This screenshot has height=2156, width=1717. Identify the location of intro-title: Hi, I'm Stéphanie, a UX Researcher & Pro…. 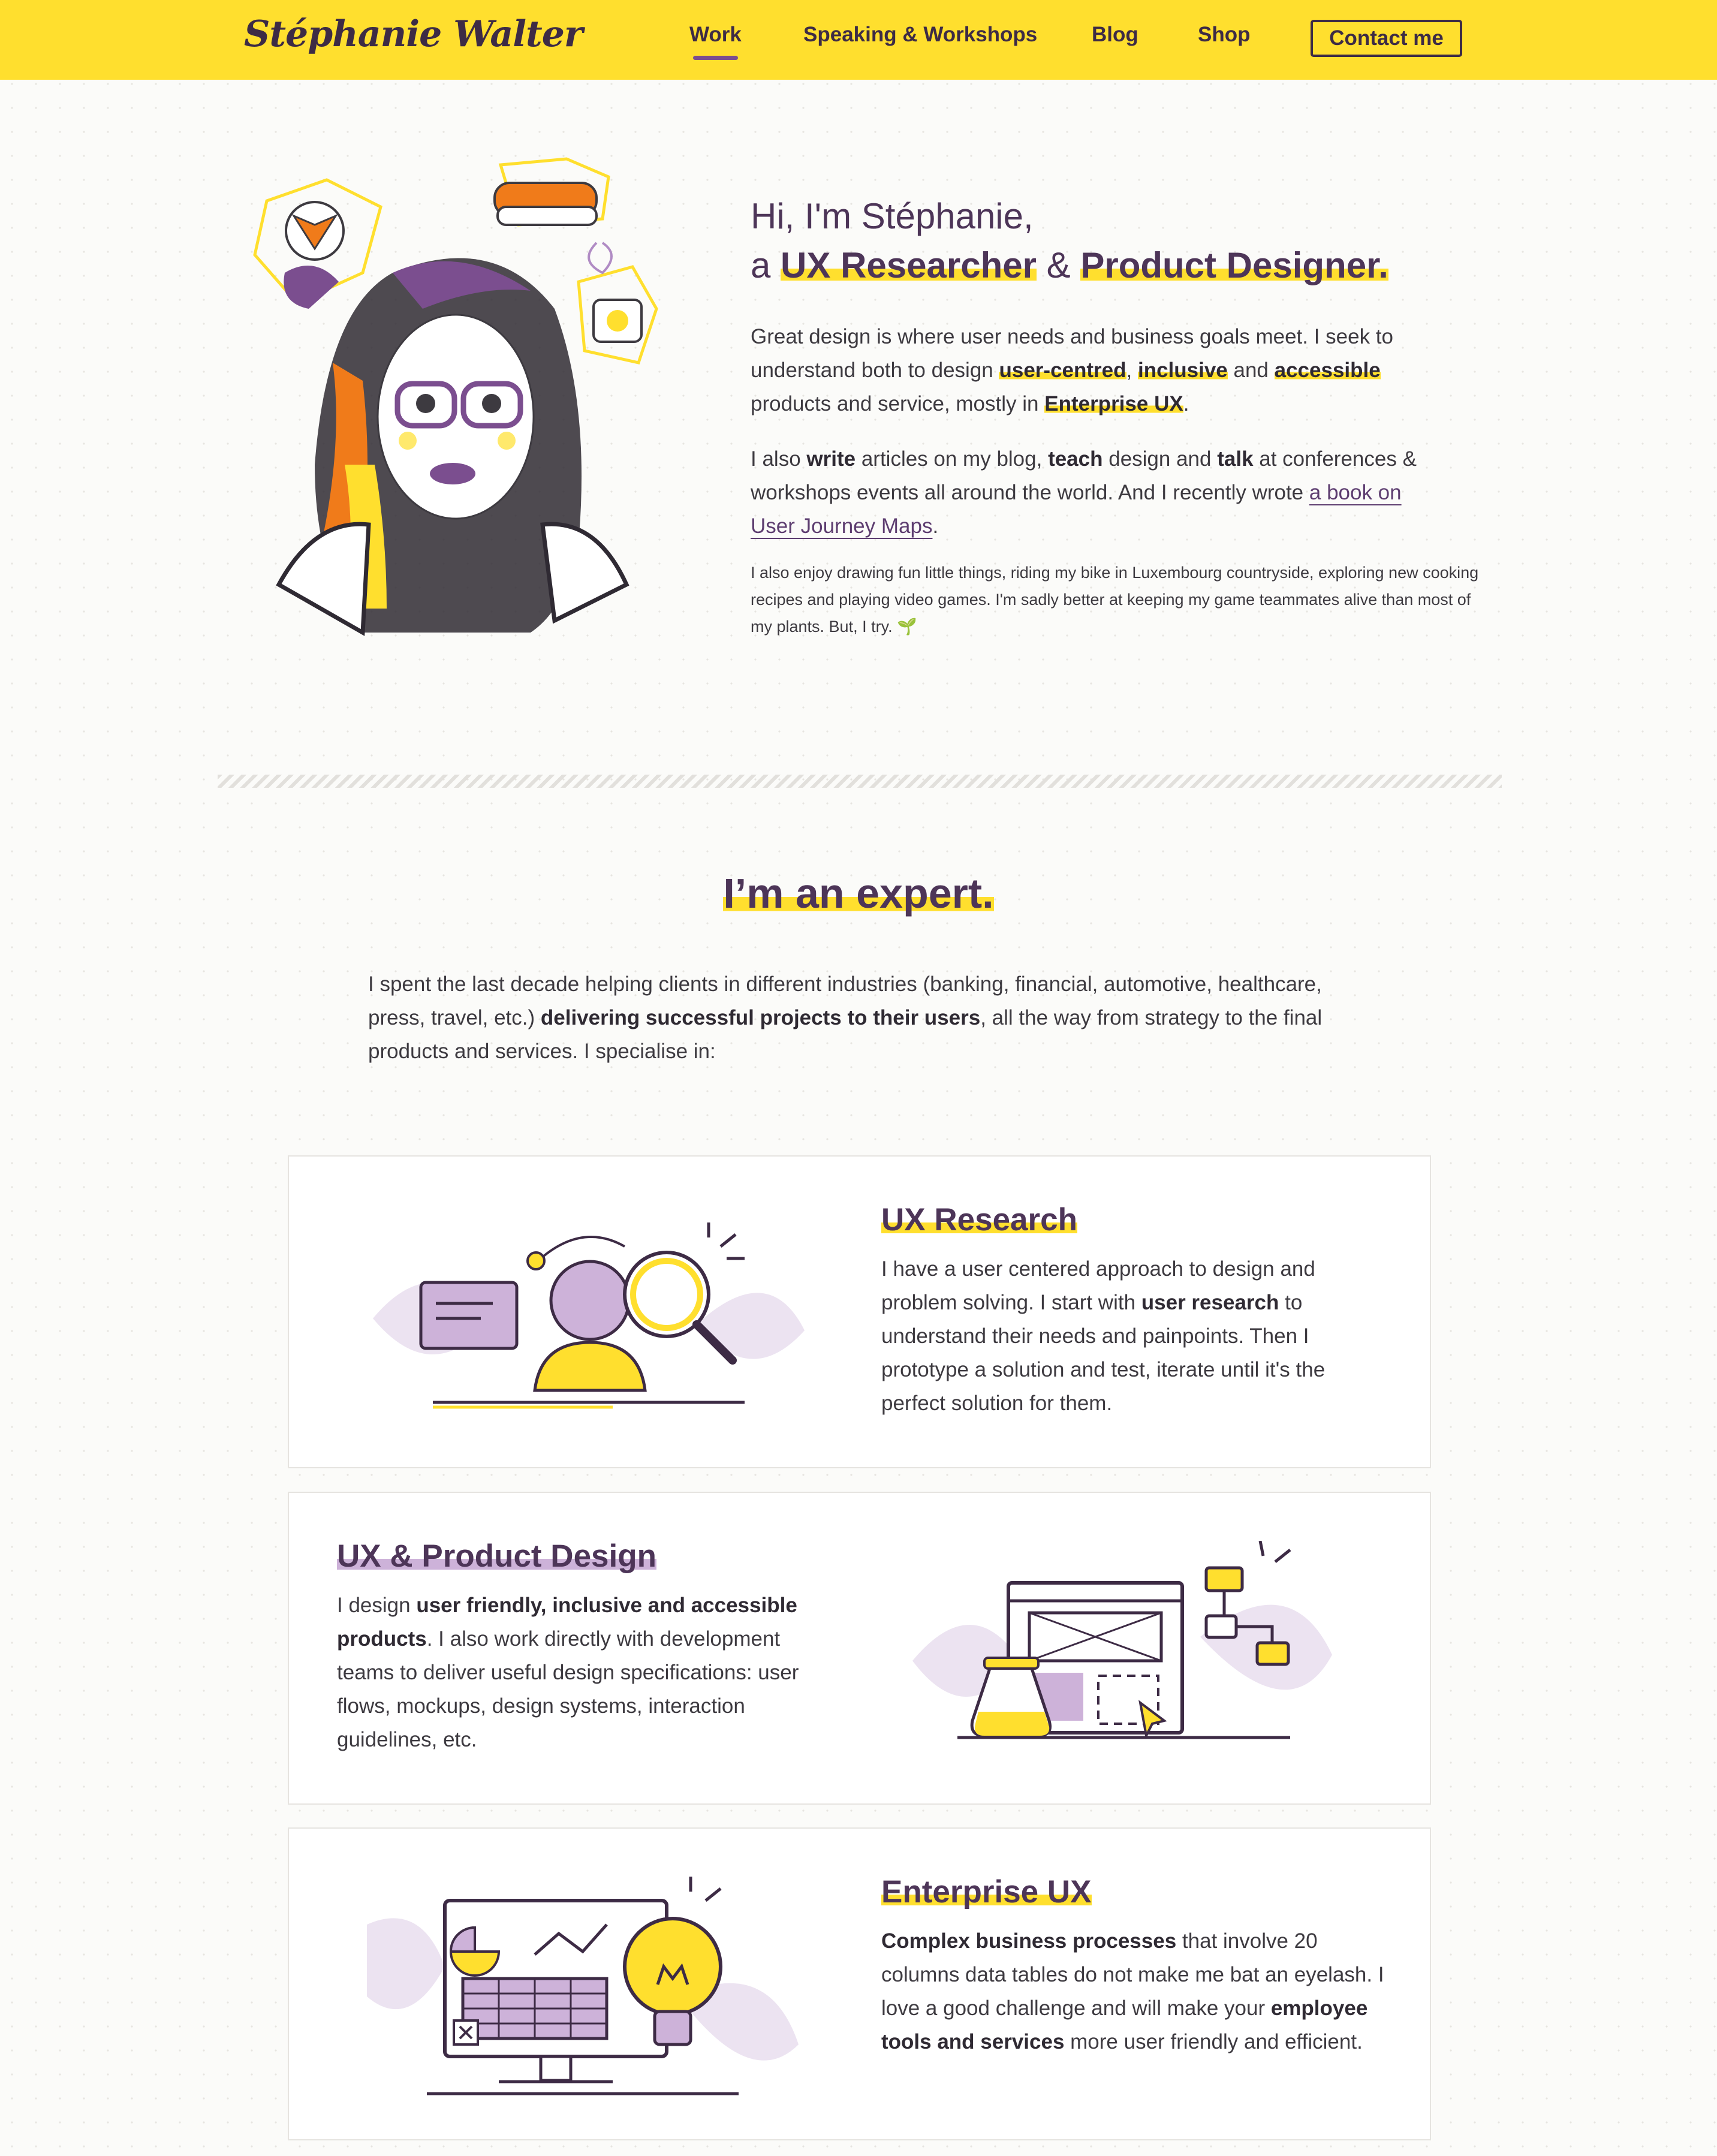
(1125, 241).